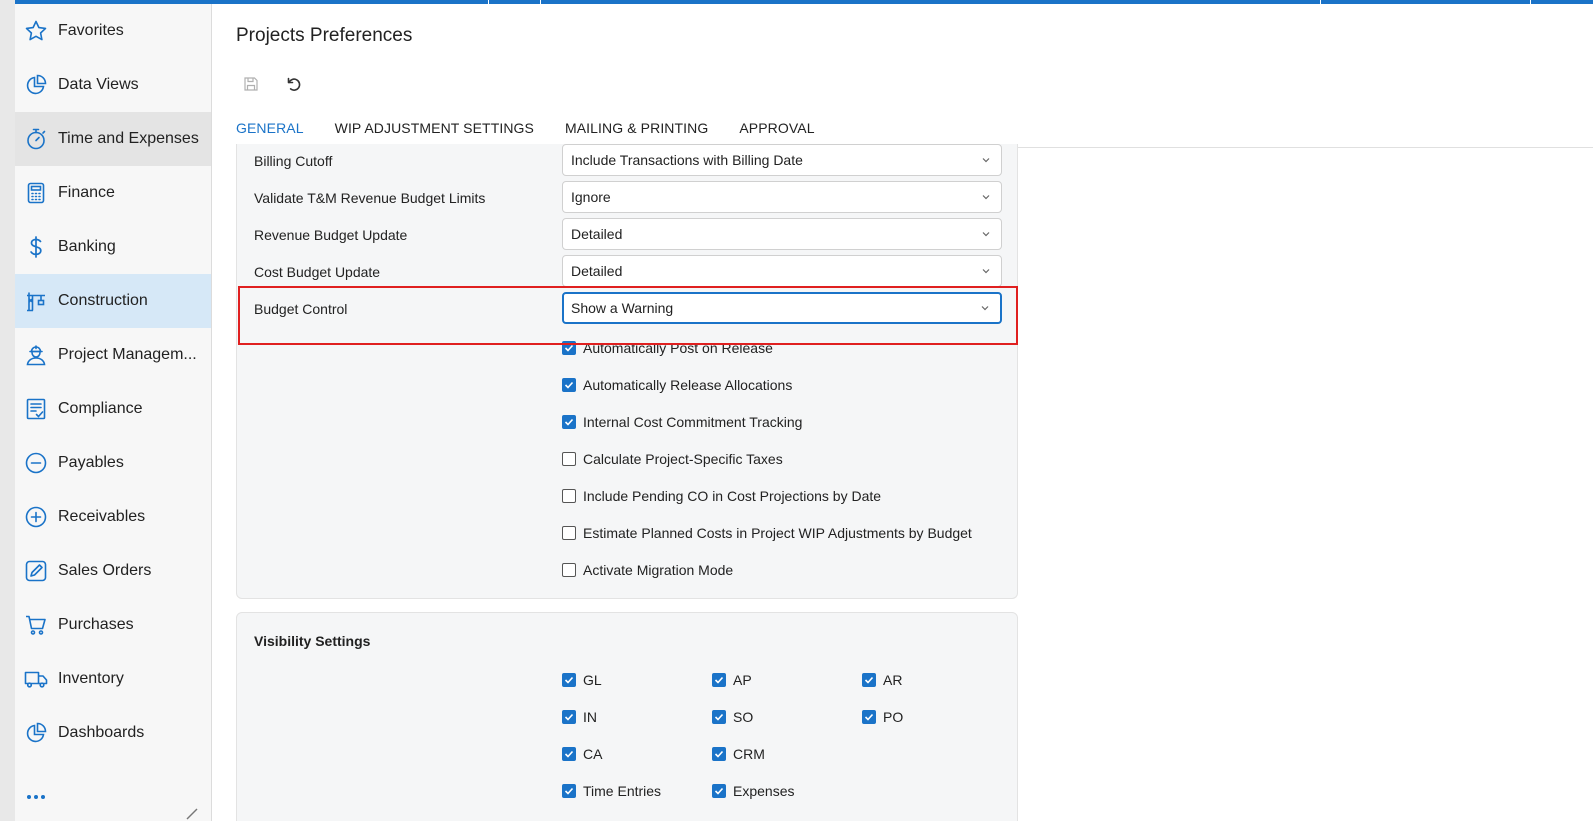 The width and height of the screenshot is (1593, 821). Describe the element at coordinates (113, 625) in the screenshot. I see `sidebar-item-purchases: Purchases` at that location.